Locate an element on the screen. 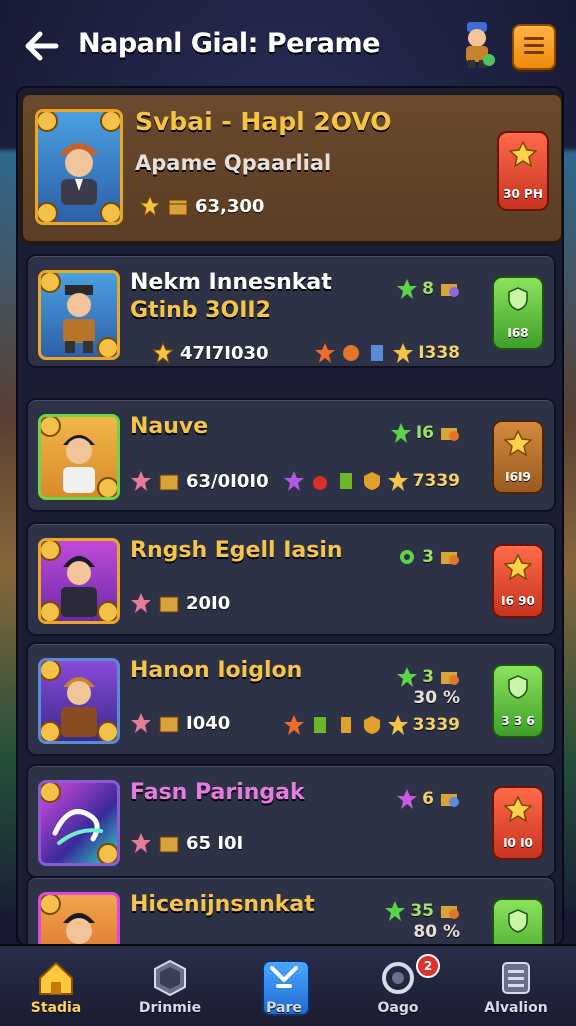 The height and width of the screenshot is (1026, 576). list-item: Hicenijnsnnkat 35 80 % is located at coordinates (291, 910).